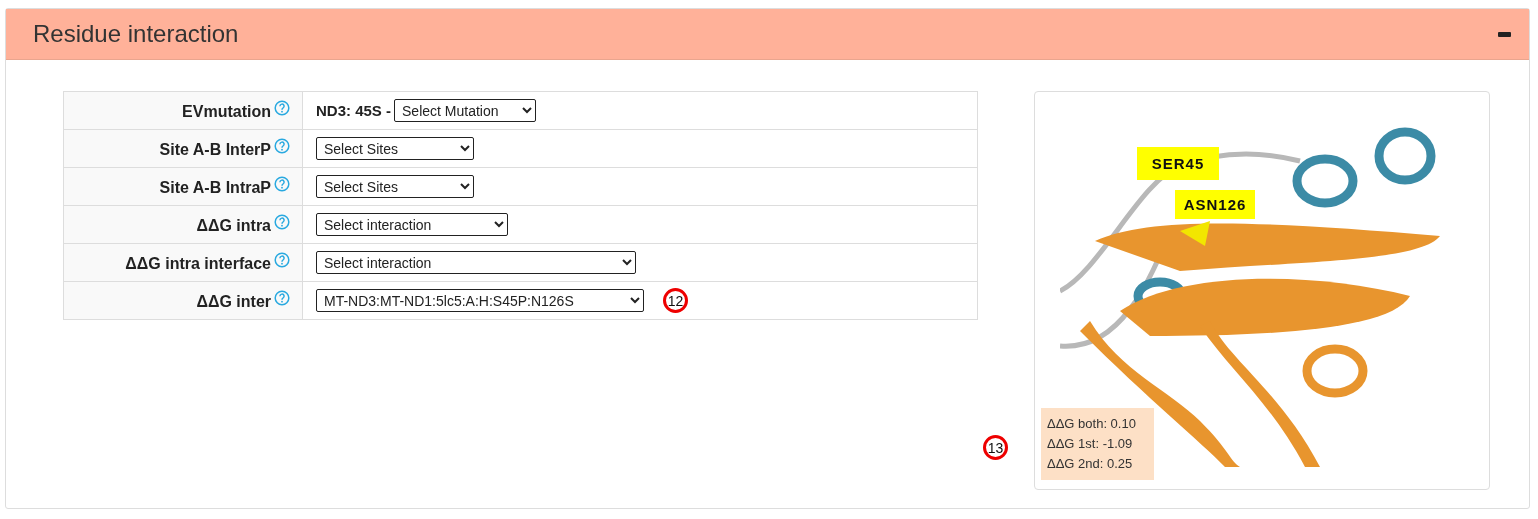 The image size is (1538, 519). Describe the element at coordinates (354, 110) in the screenshot. I see `mutation-label: ND3: 45S -` at that location.